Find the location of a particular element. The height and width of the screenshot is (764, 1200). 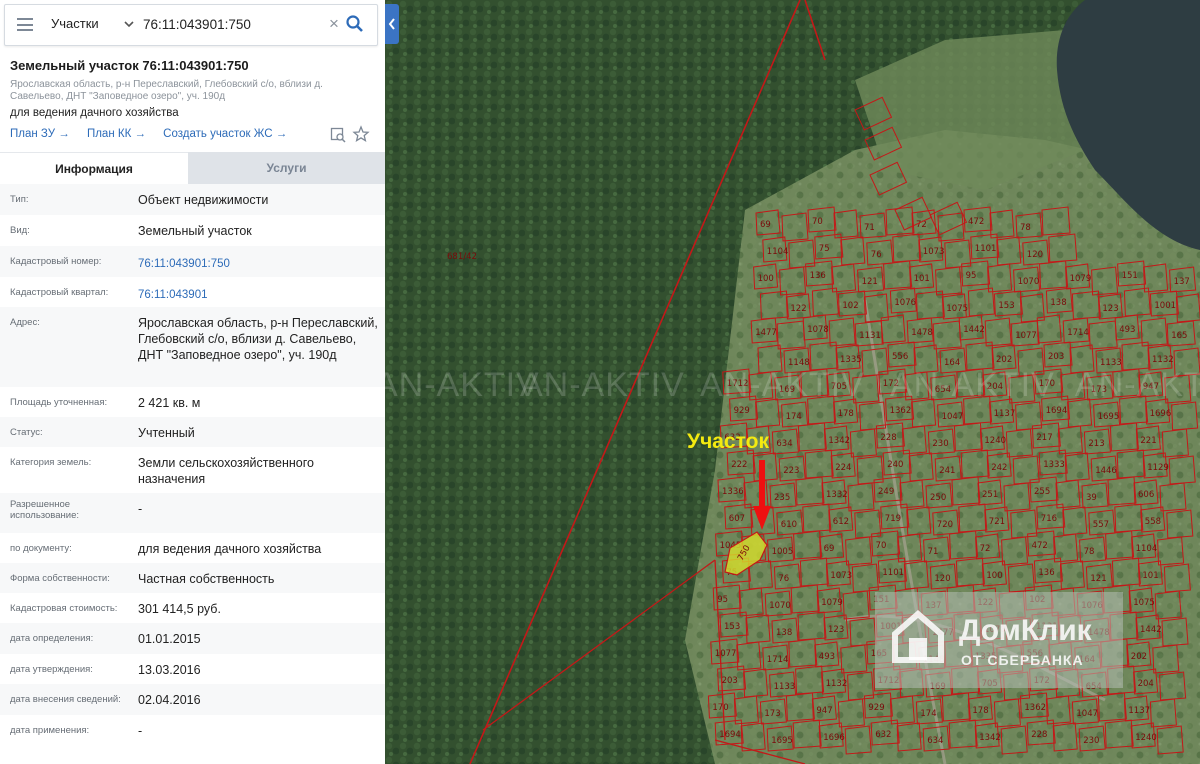

info-label: Вид: is located at coordinates (20, 230).